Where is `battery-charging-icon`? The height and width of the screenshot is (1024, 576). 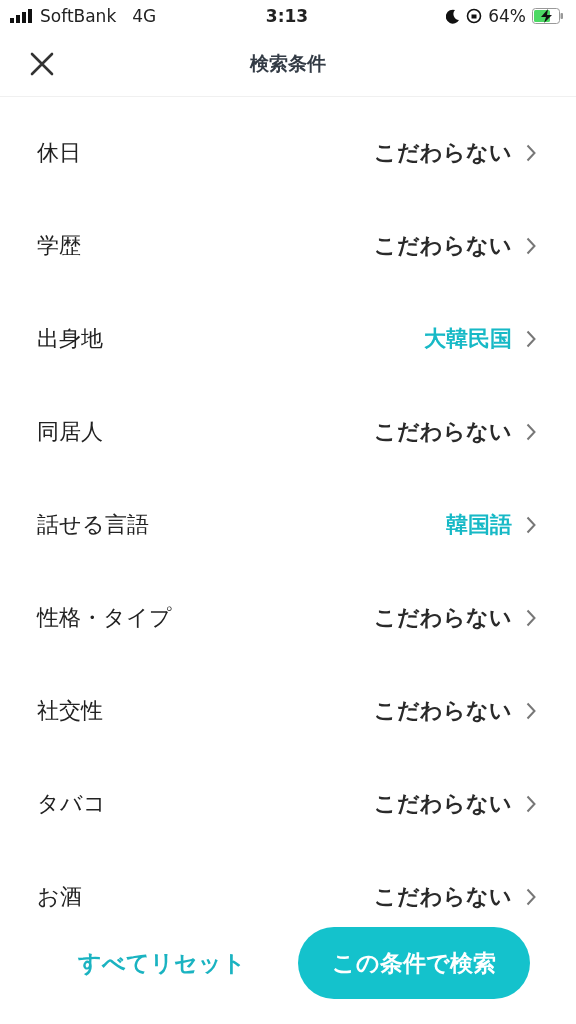
battery-charging-icon is located at coordinates (548, 16).